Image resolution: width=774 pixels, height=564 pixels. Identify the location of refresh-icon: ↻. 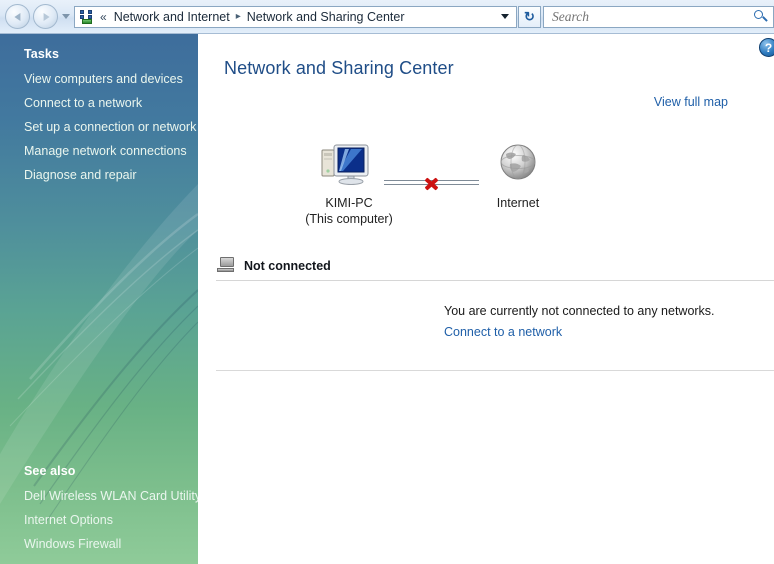
(529, 16).